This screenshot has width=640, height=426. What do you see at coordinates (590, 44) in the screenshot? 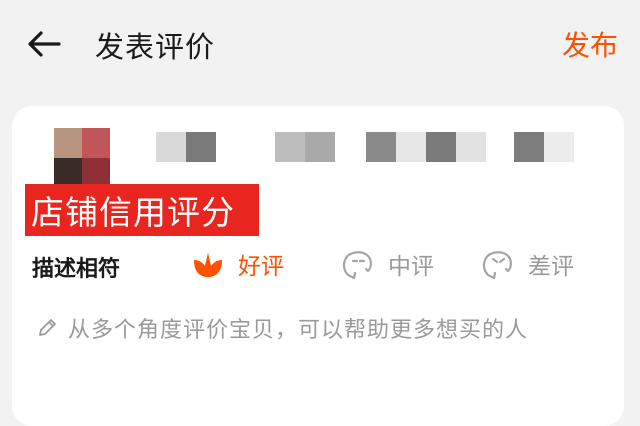
I see `publish-button: 发布` at bounding box center [590, 44].